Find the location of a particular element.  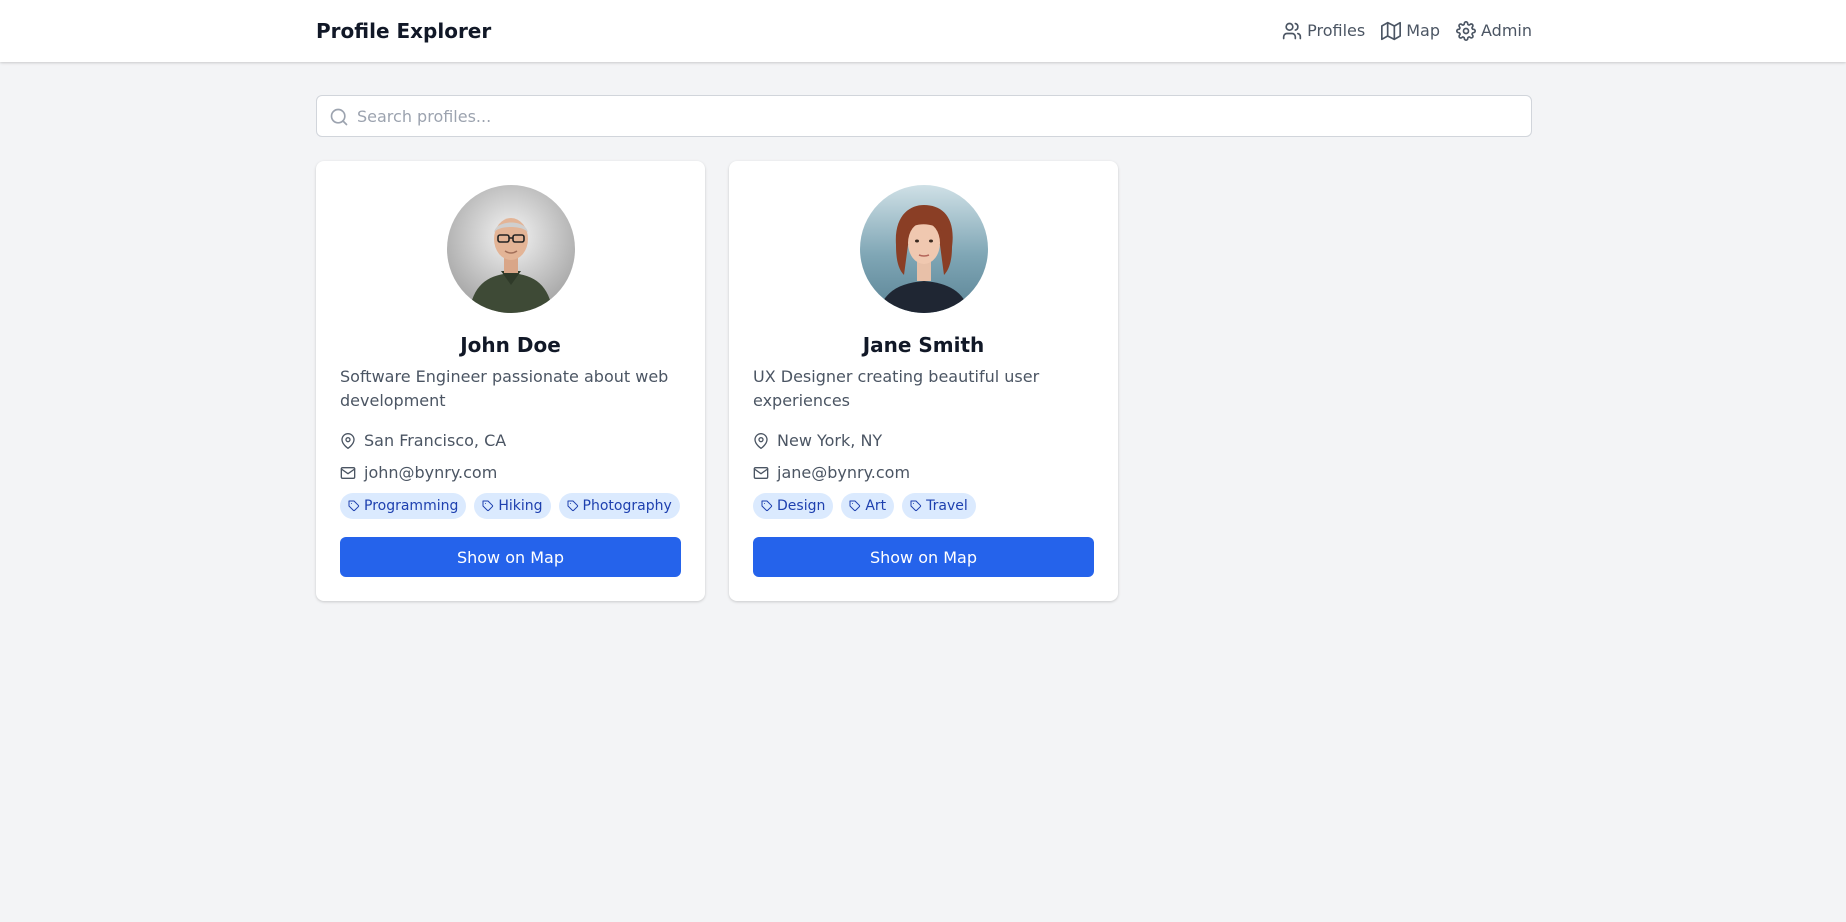

tag-badge: Design is located at coordinates (793, 506).